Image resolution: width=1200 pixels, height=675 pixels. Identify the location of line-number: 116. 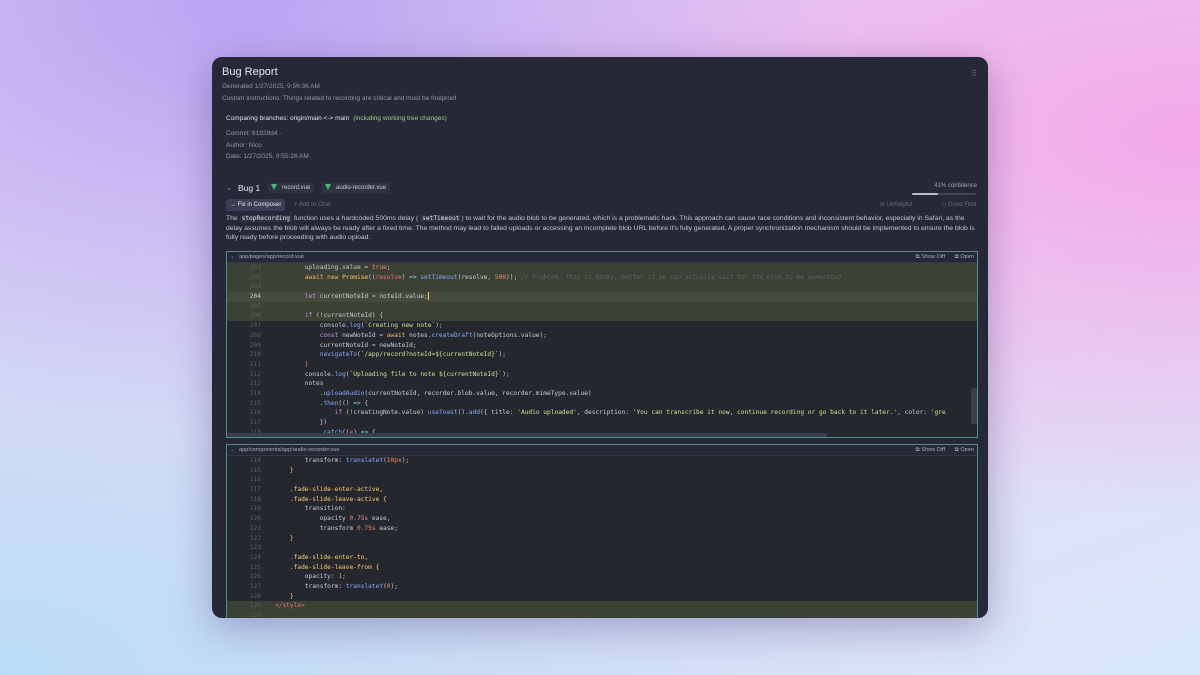
(255, 480).